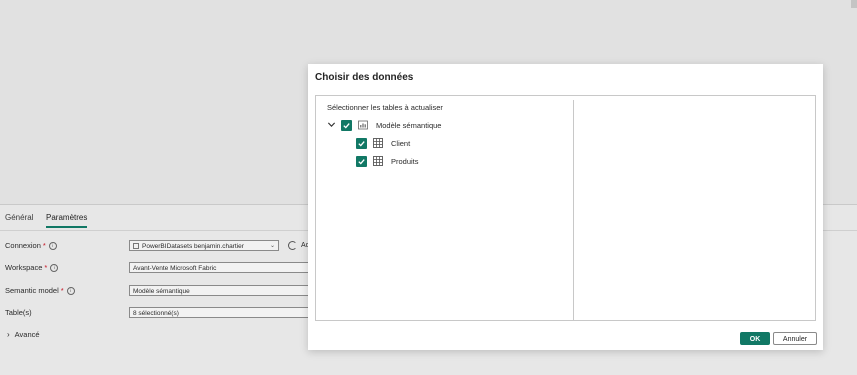 The image size is (857, 375). I want to click on tables-selector: 8 sélectionné(s), so click(219, 312).